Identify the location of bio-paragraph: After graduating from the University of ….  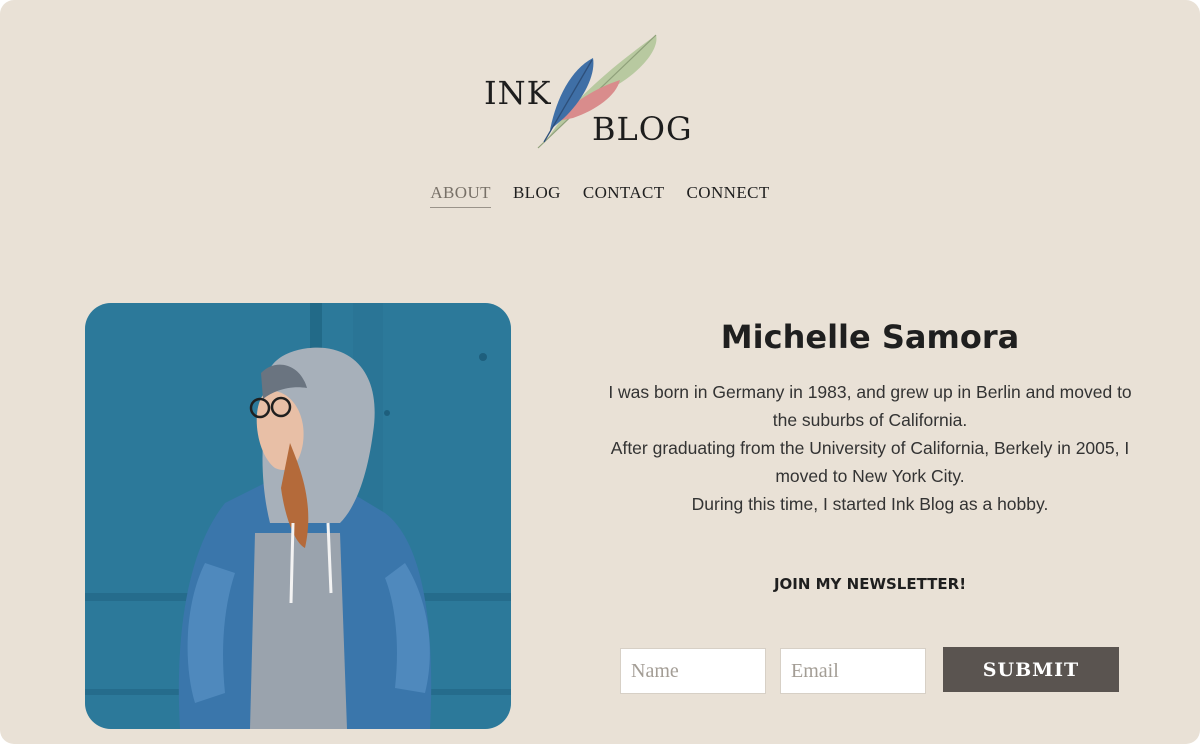
(870, 462).